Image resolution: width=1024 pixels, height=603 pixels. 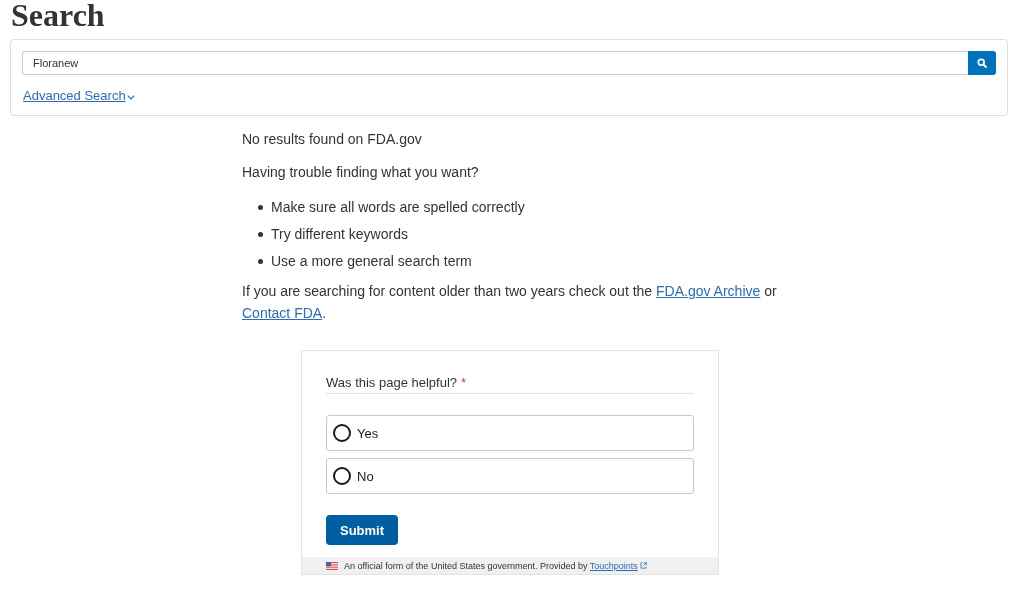 I want to click on radio-option: Yes, so click(x=510, y=433).